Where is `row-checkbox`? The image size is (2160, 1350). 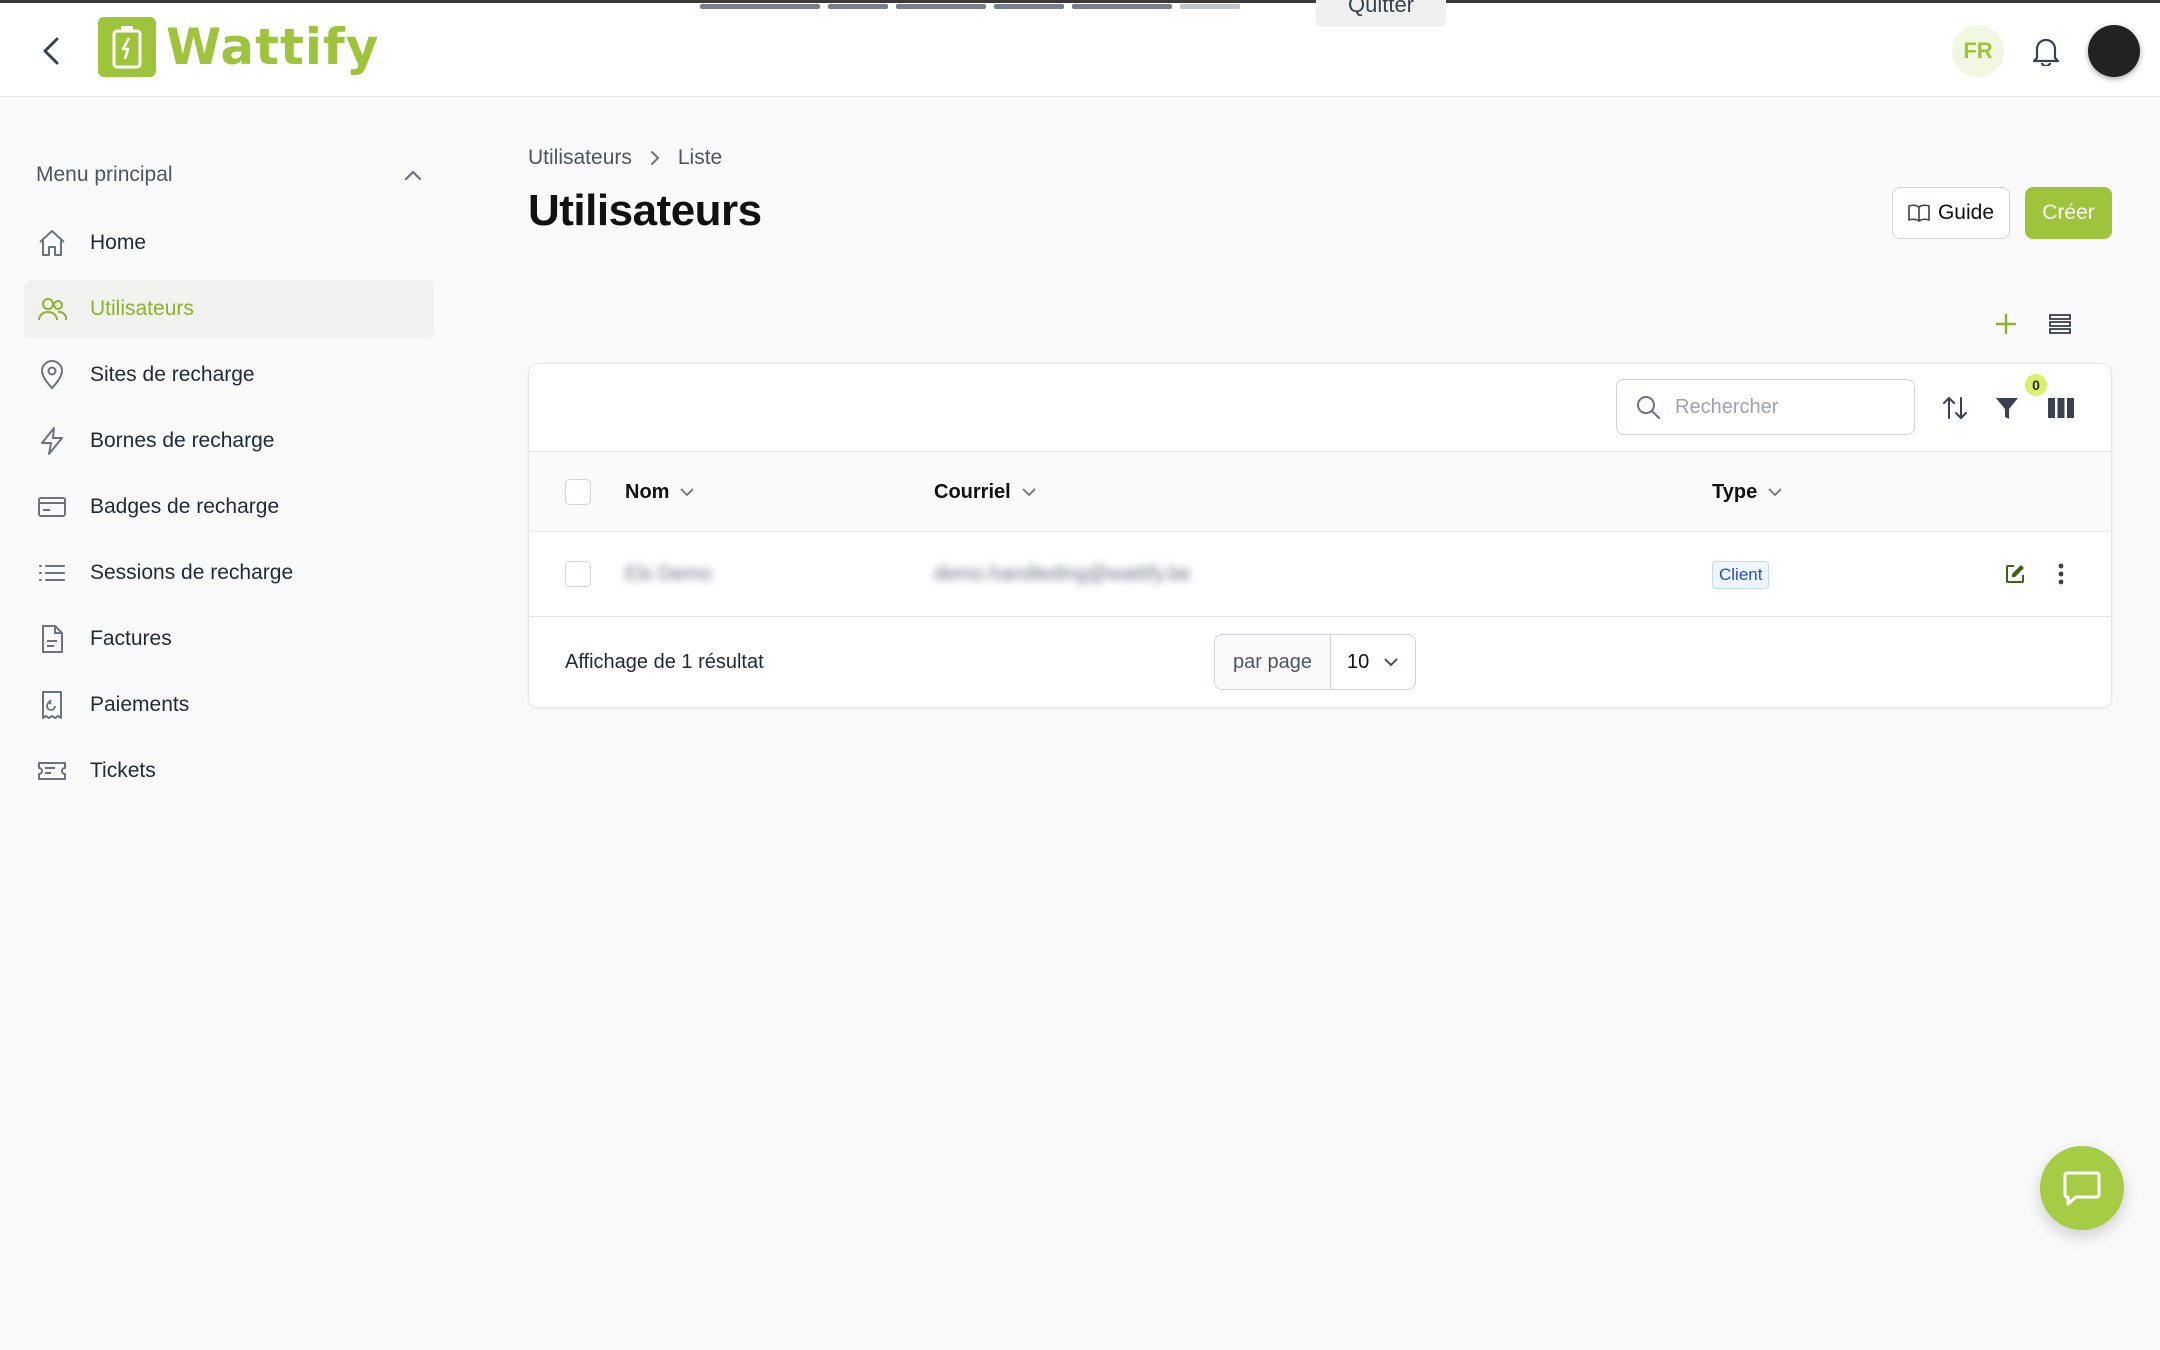
row-checkbox is located at coordinates (578, 574).